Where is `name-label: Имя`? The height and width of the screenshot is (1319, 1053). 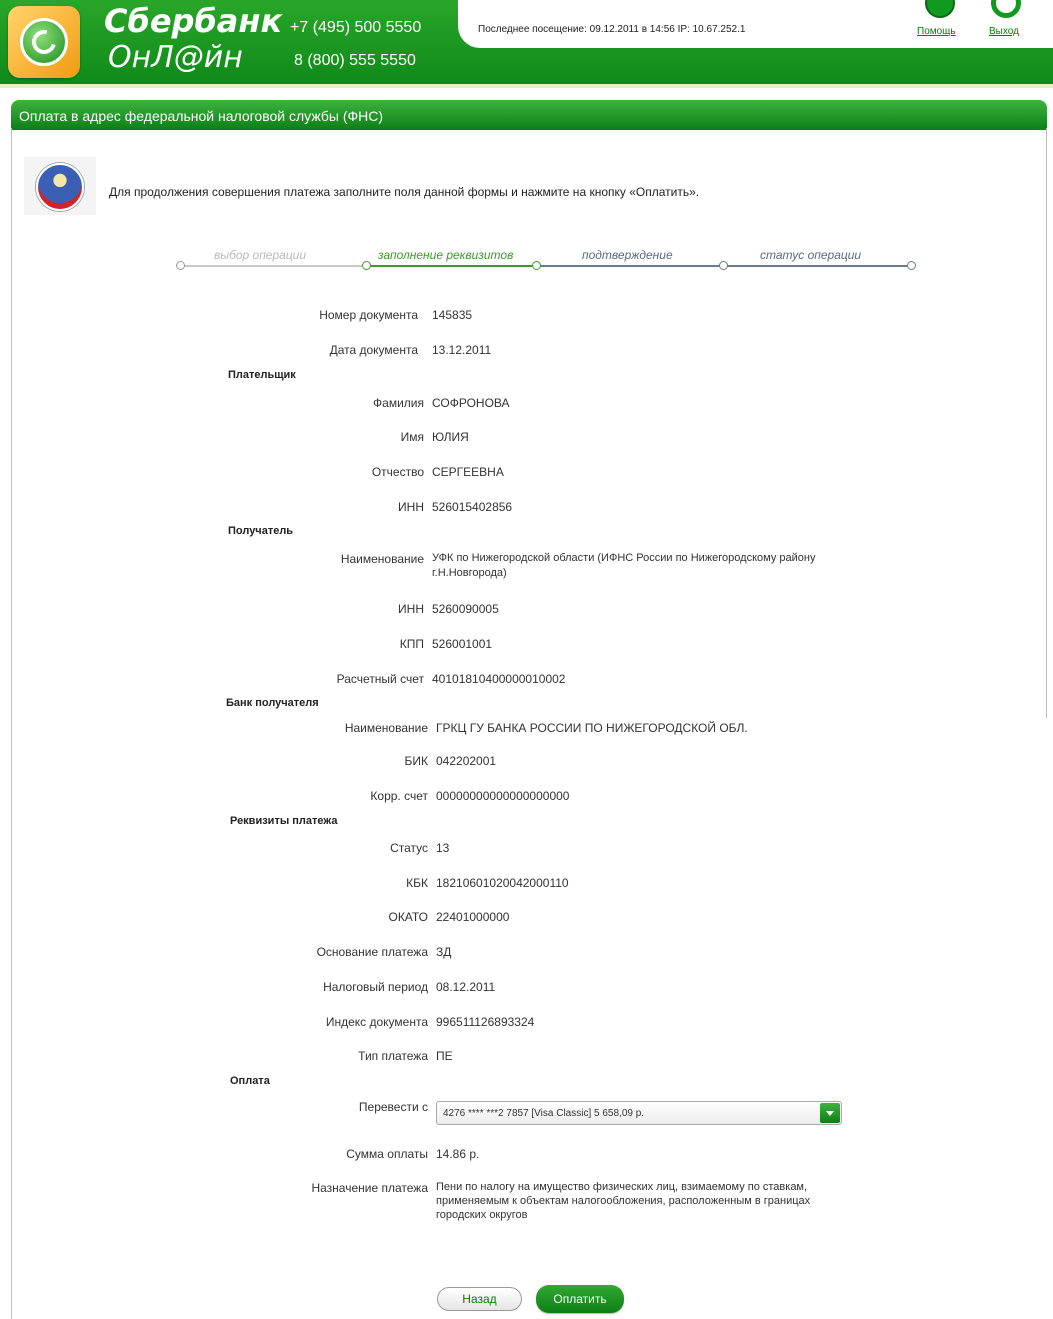
name-label: Имя is located at coordinates (412, 437).